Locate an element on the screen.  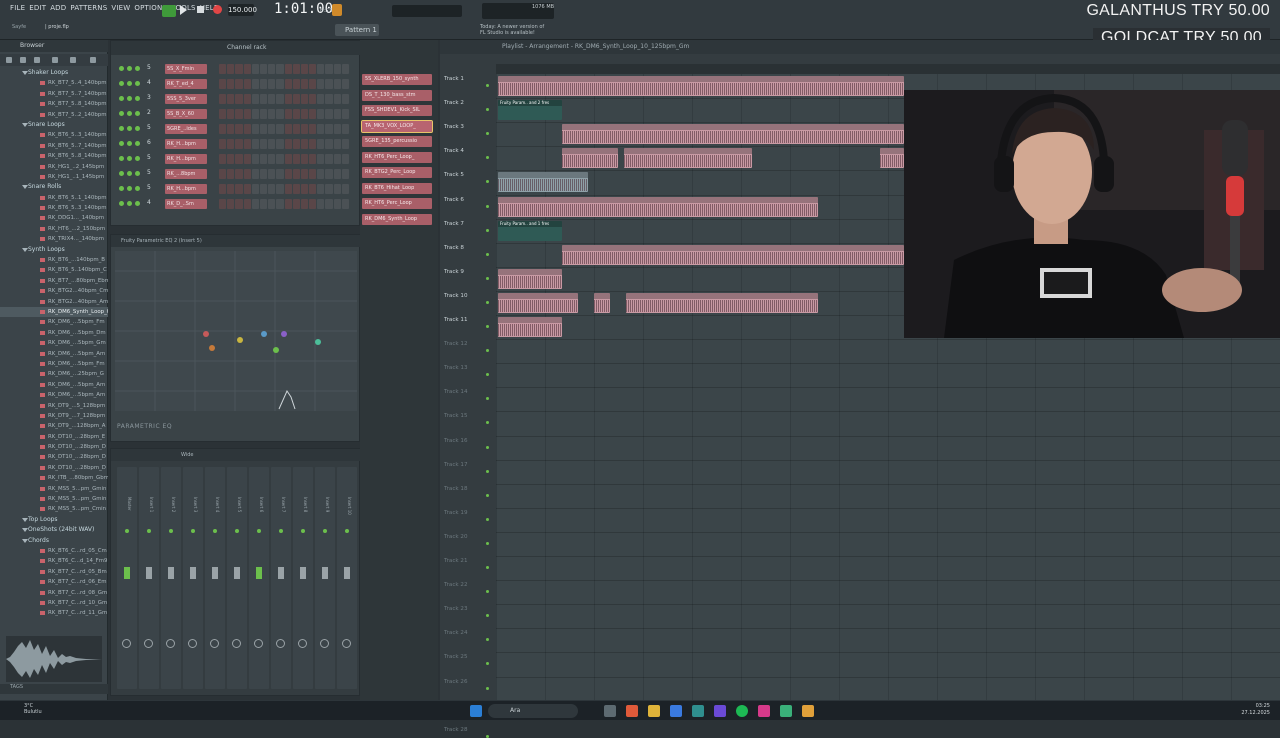
volume-fader is located at coordinates (347, 573).